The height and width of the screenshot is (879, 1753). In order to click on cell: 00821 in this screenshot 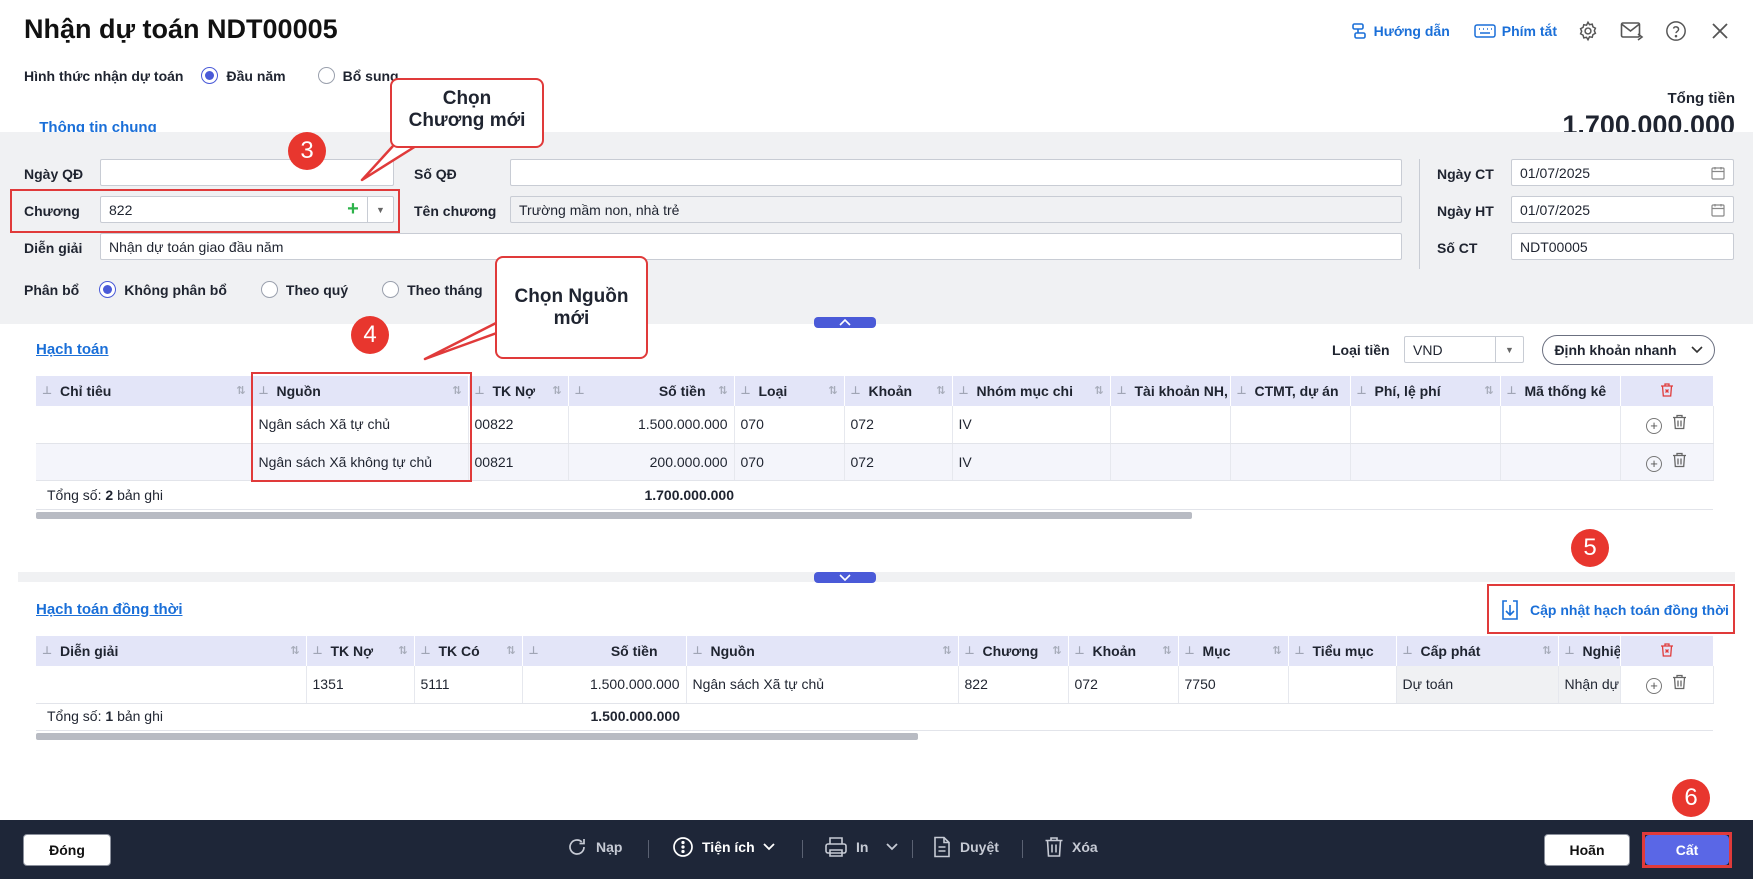, I will do `click(518, 462)`.